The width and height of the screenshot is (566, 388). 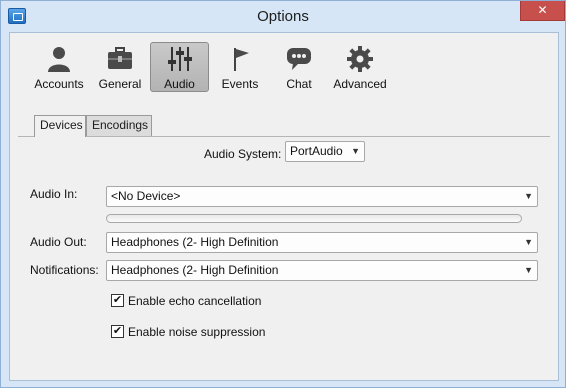 What do you see at coordinates (316, 151) in the screenshot?
I see `audio-system-value: PortAudio` at bounding box center [316, 151].